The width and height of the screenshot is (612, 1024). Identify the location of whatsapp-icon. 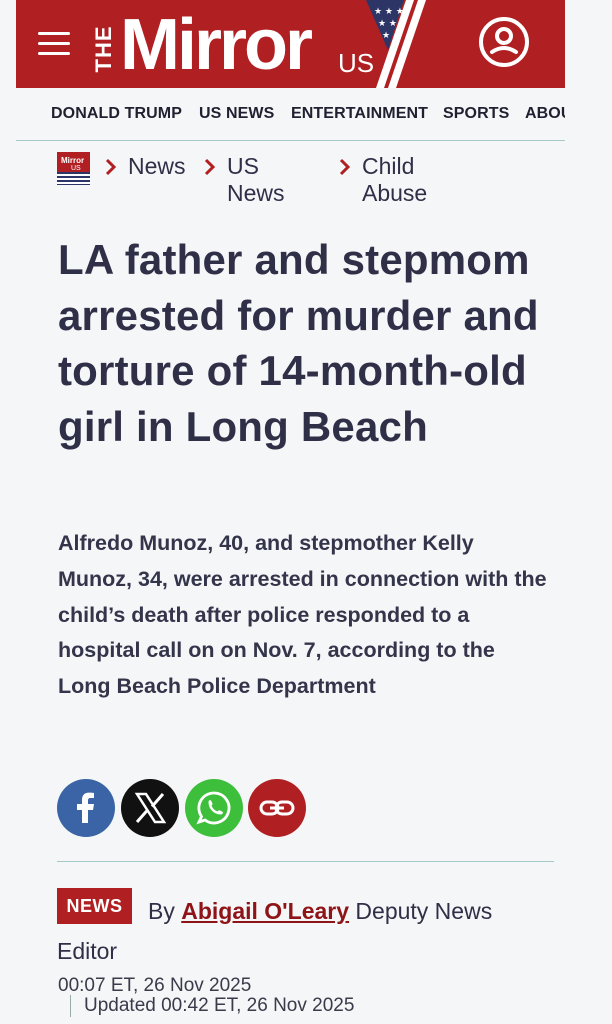
(213, 808).